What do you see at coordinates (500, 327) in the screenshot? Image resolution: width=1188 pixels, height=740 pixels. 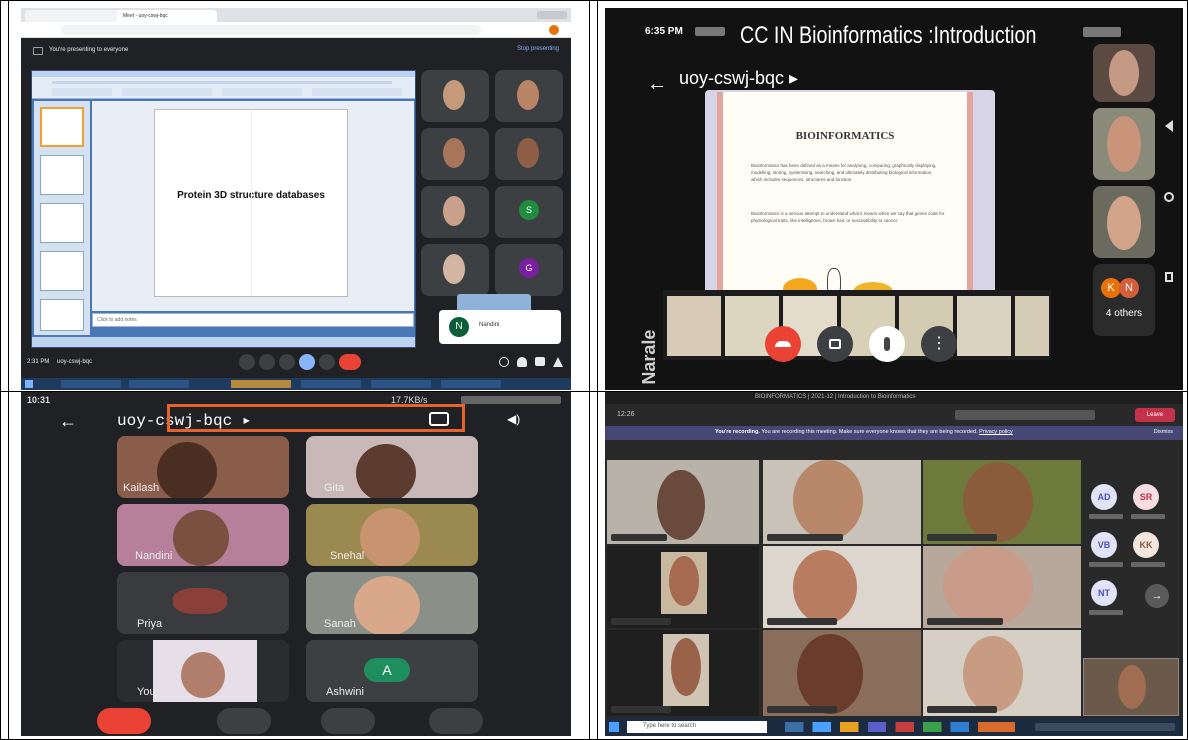 I see `participant-chip: N Nandini` at bounding box center [500, 327].